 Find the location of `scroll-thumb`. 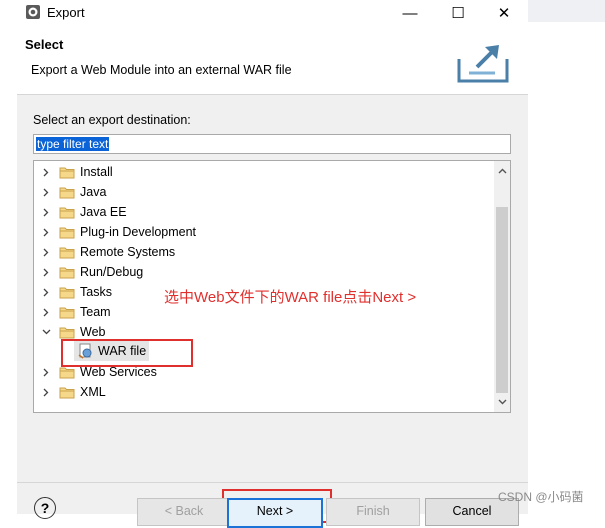

scroll-thumb is located at coordinates (502, 300).